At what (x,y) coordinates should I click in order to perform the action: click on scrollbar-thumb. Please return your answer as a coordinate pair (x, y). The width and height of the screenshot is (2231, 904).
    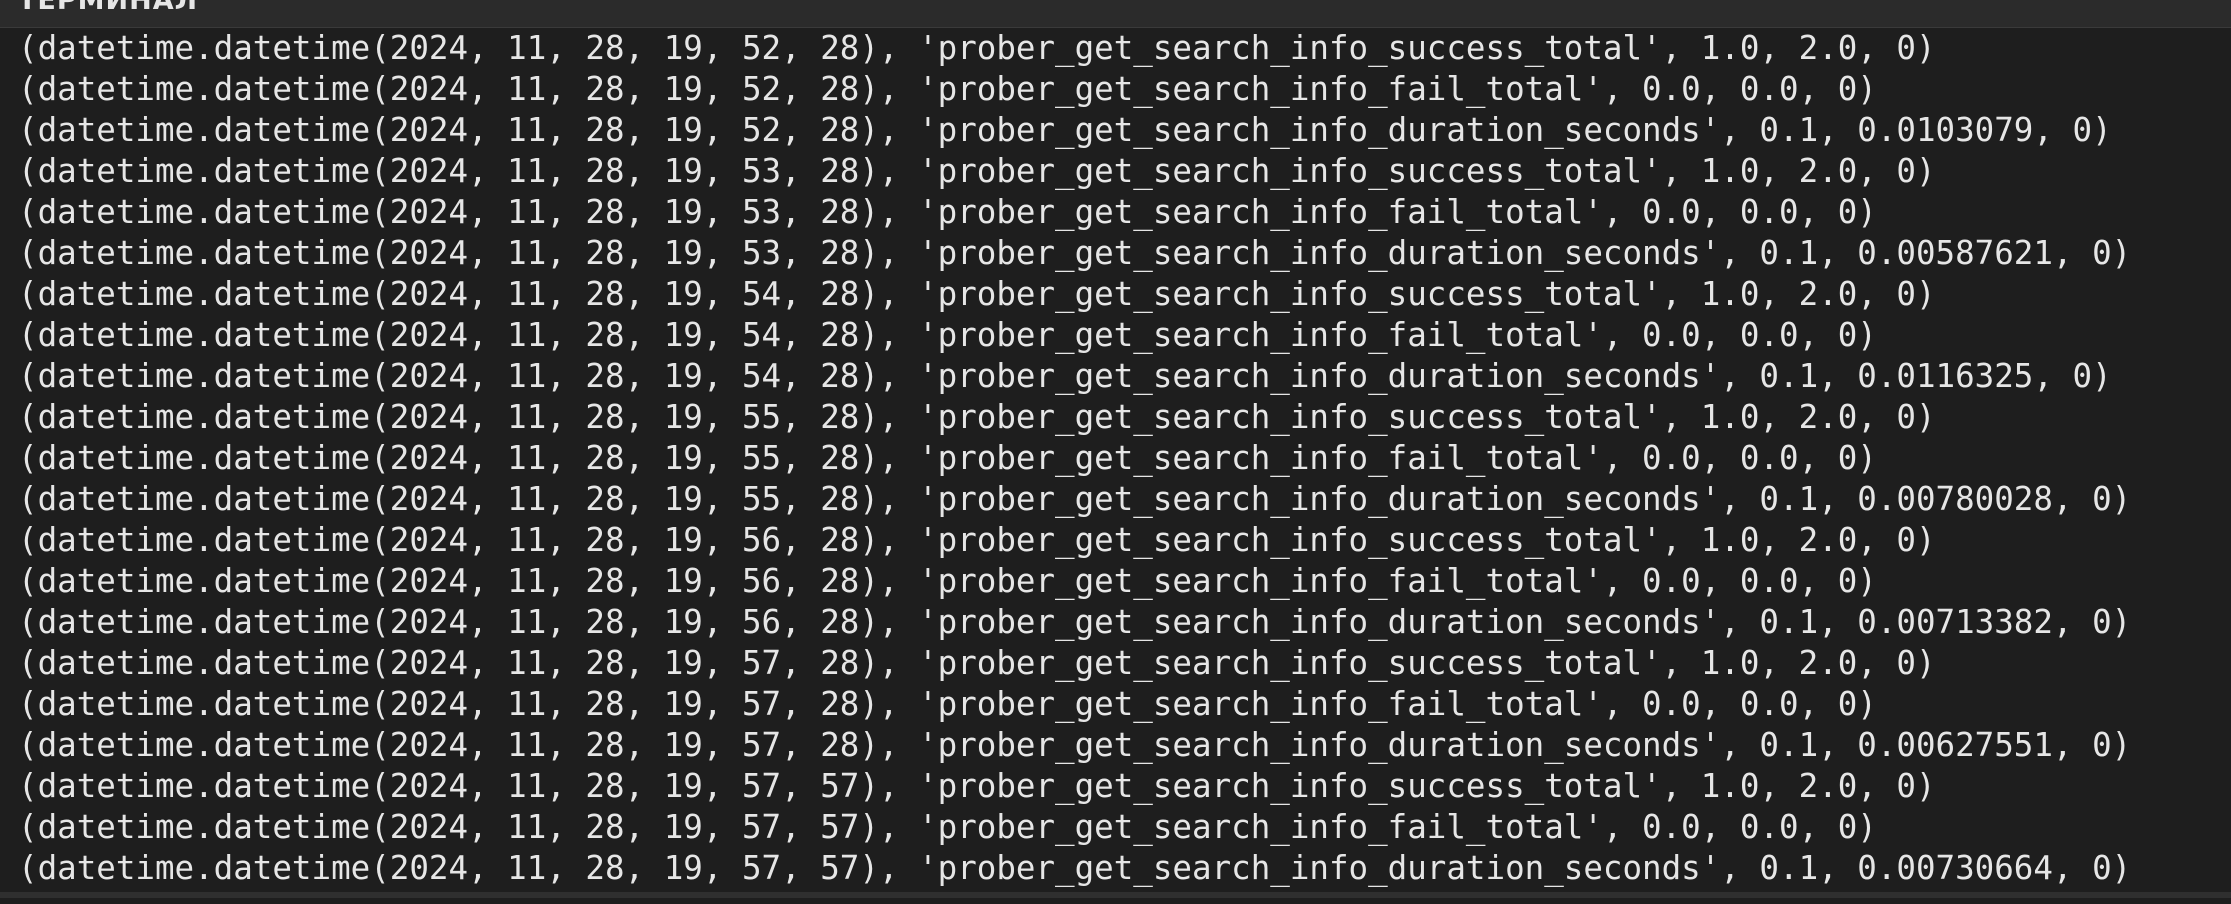
    Looking at the image, I should click on (1115, 895).